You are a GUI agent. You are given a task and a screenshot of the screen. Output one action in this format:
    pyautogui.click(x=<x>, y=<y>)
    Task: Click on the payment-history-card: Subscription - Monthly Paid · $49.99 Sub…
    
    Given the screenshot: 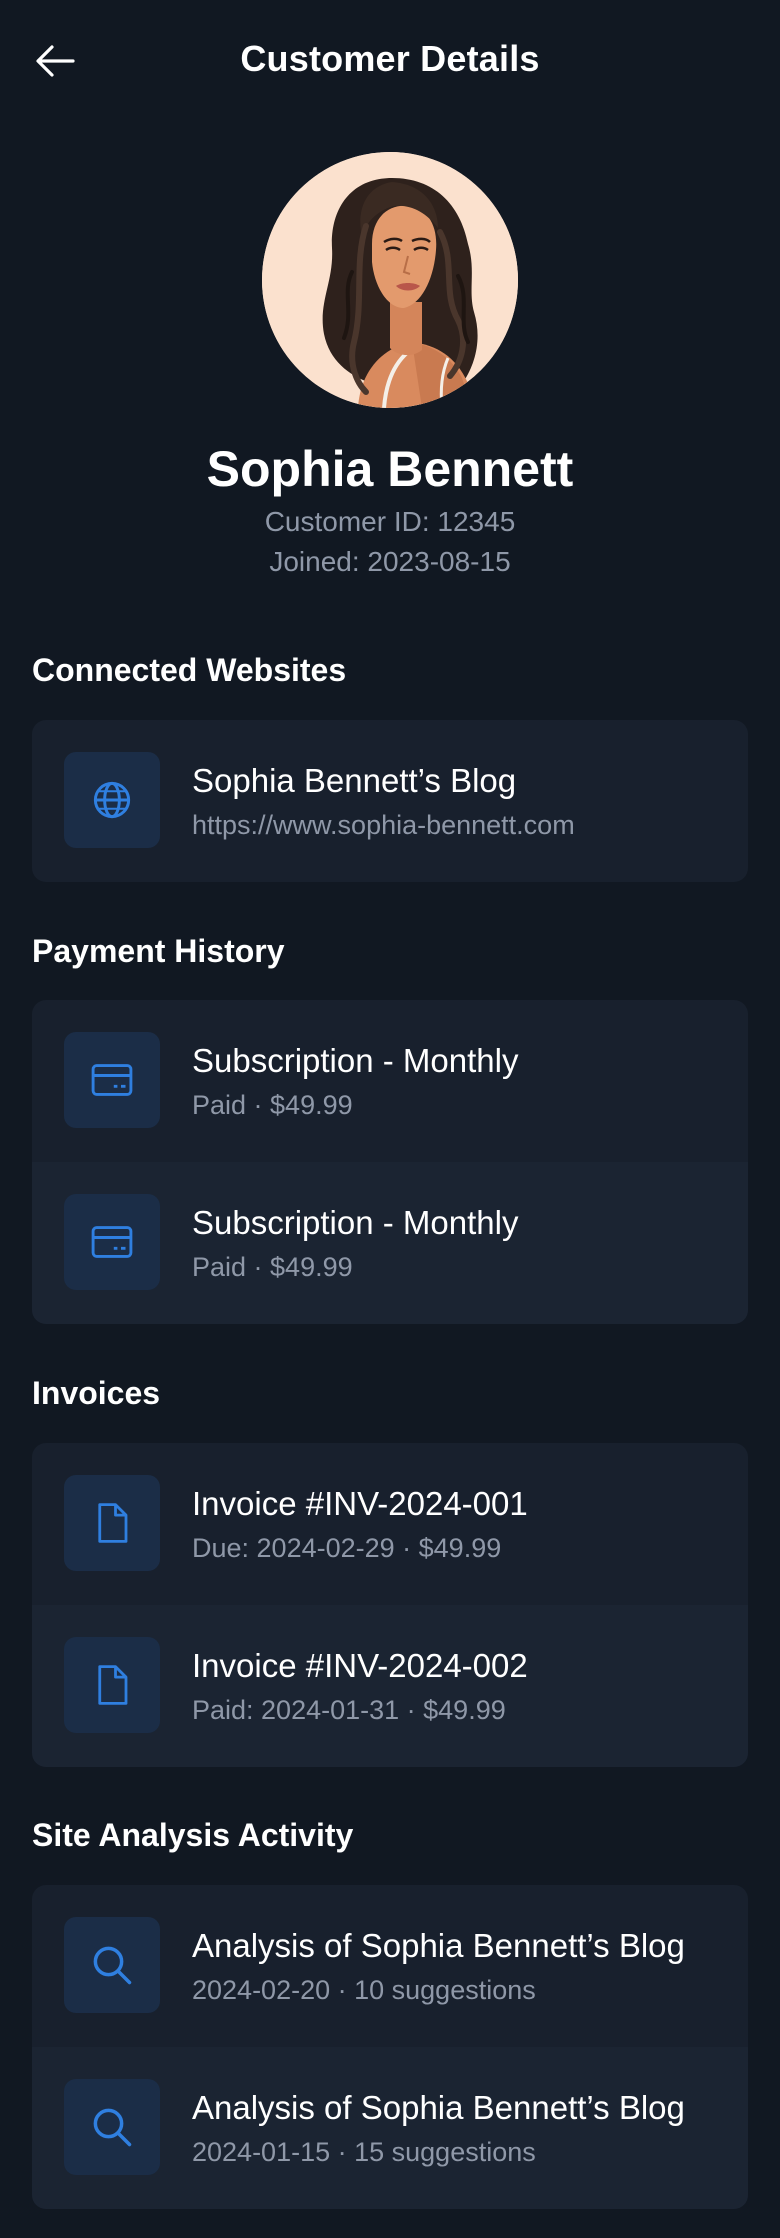 What is the action you would take?
    pyautogui.click(x=390, y=1162)
    